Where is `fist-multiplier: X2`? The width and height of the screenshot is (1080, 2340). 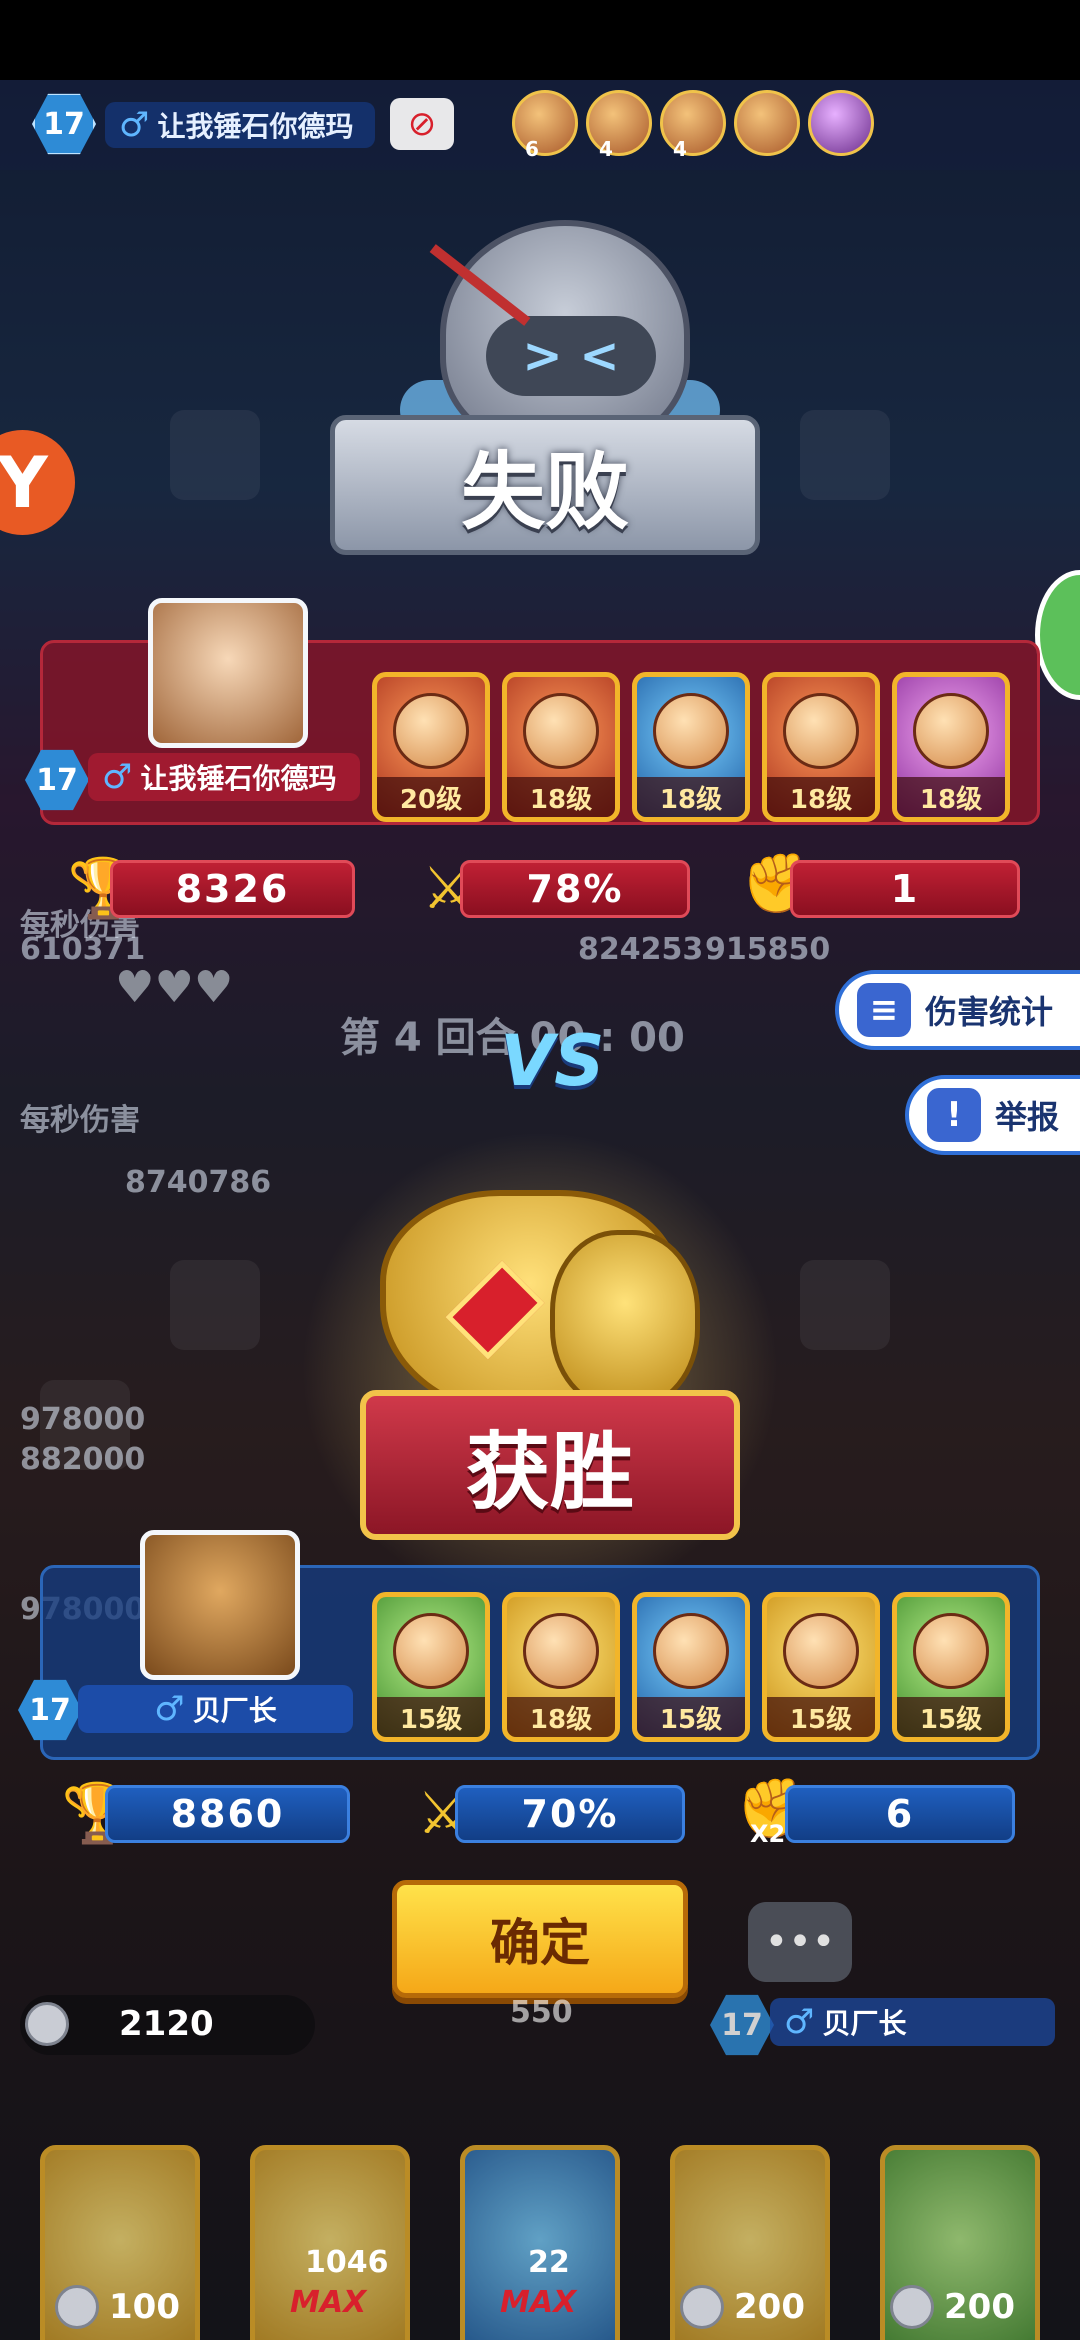 fist-multiplier: X2 is located at coordinates (768, 1834).